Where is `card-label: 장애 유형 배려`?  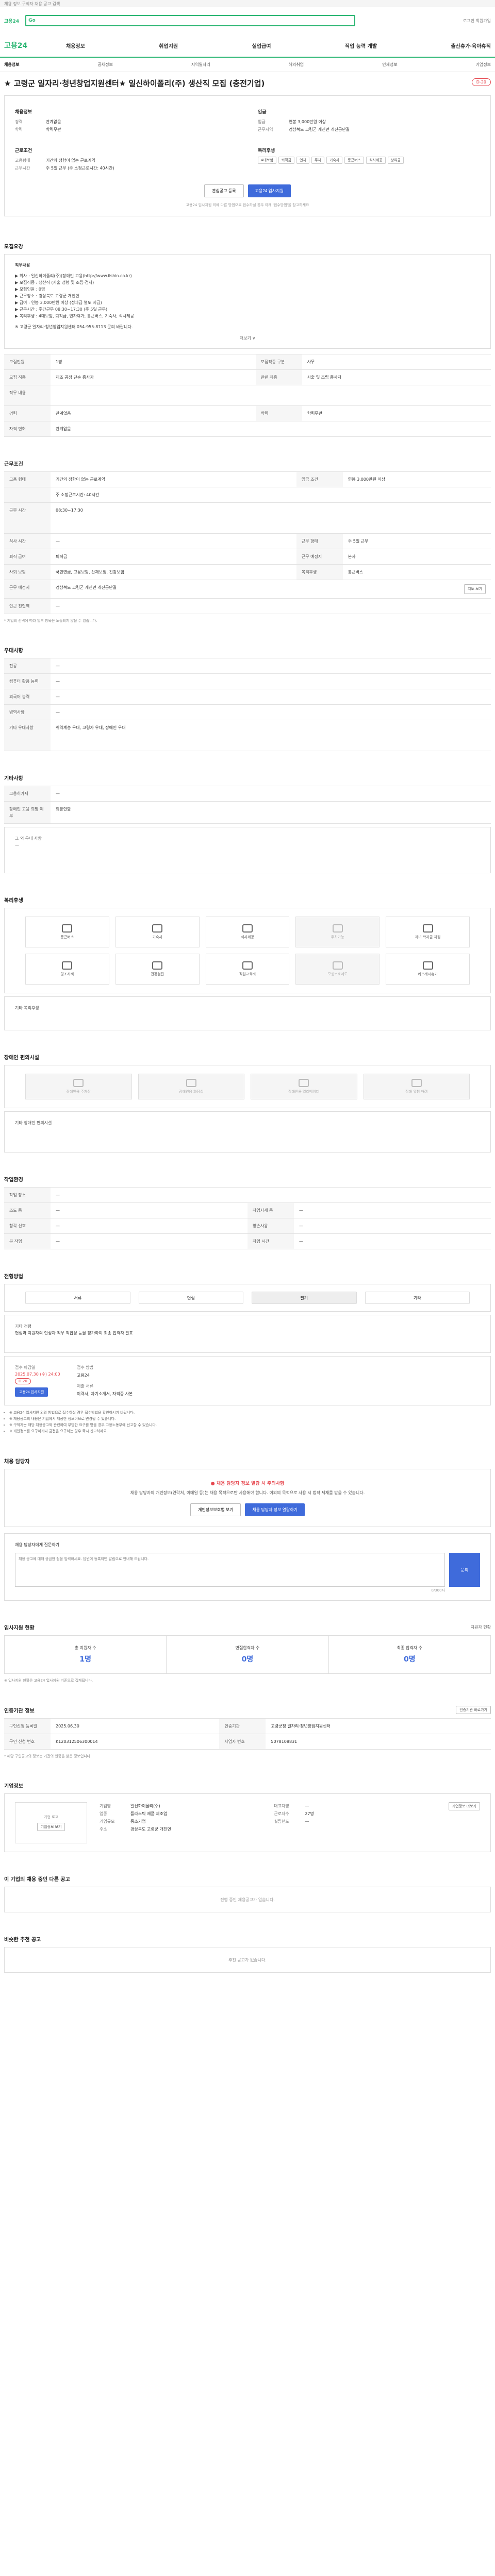
card-label: 장애 유형 배려 is located at coordinates (416, 1092).